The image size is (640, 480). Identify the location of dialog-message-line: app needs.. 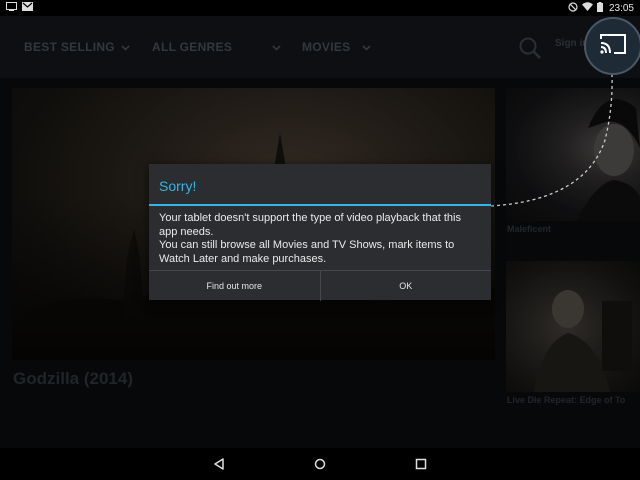
(186, 231).